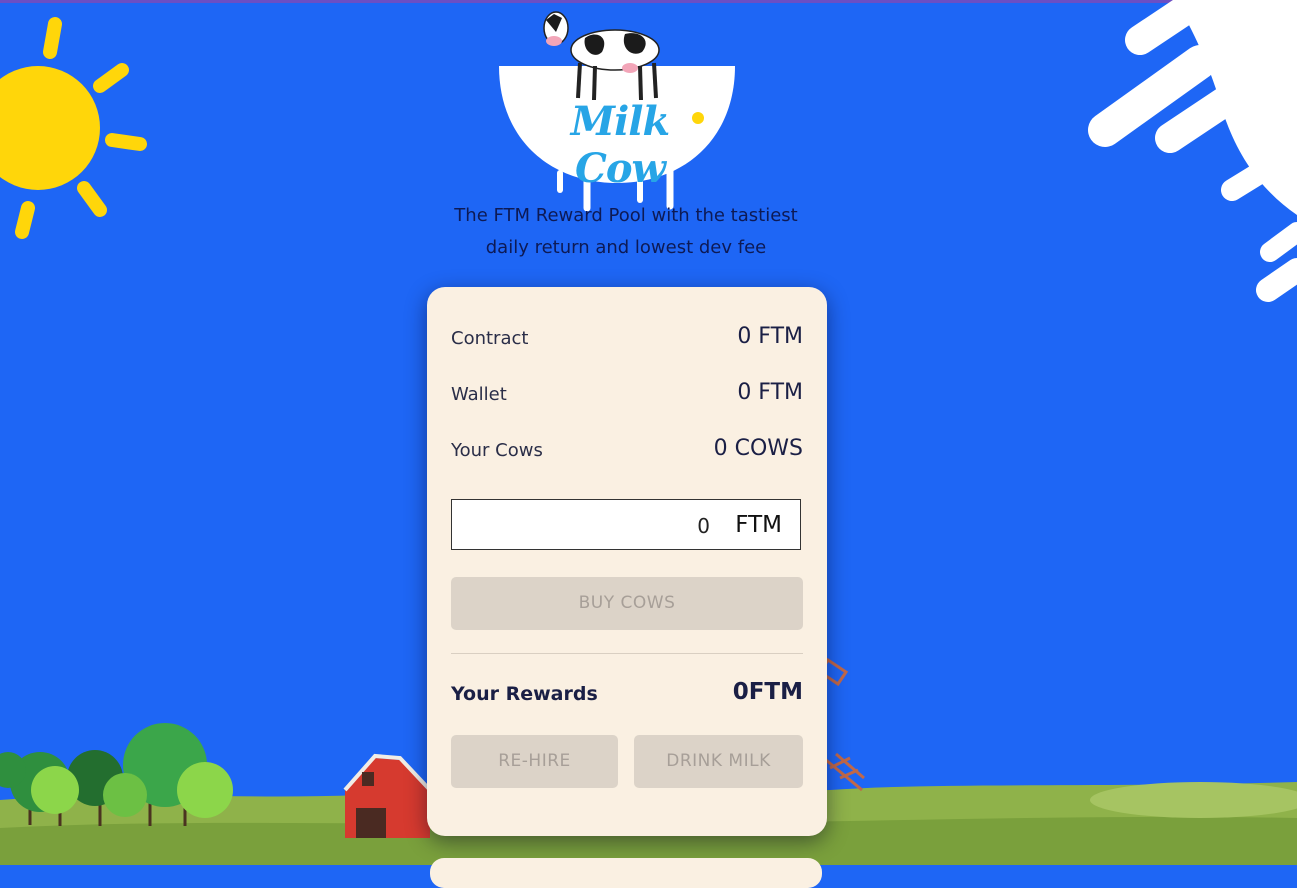  Describe the element at coordinates (490, 338) in the screenshot. I see `contract-label: Contract` at that location.